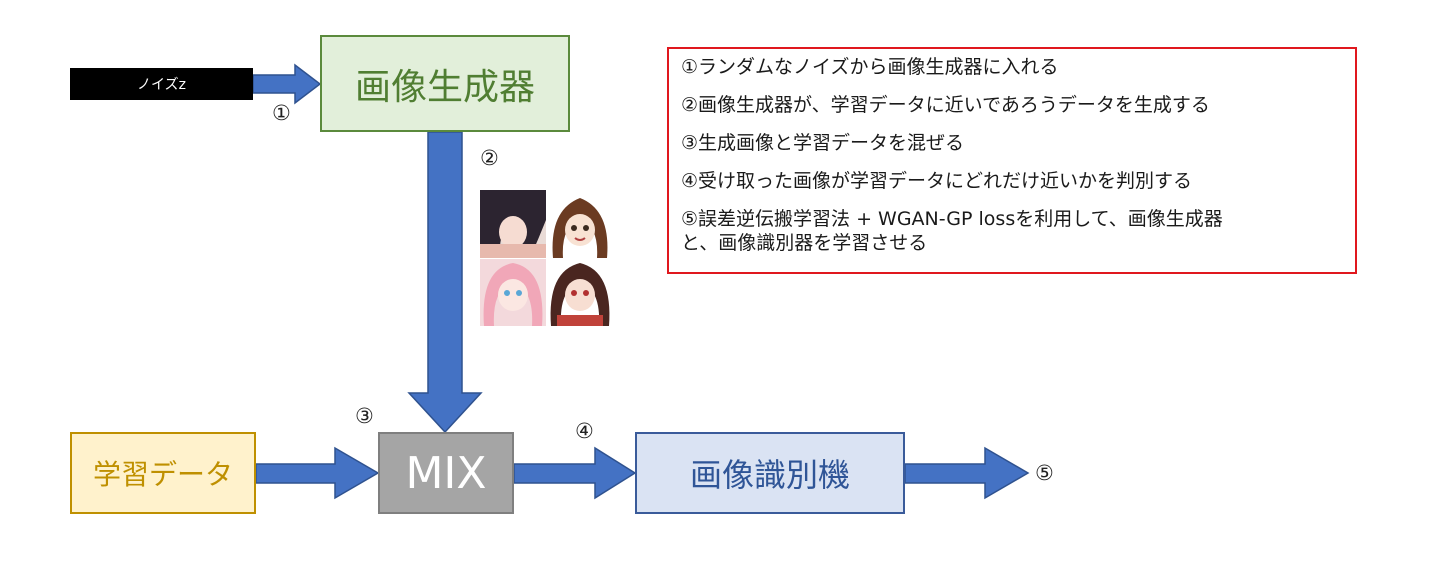 The image size is (1436, 562). I want to click on step-5-marker: ⑤, so click(1044, 473).